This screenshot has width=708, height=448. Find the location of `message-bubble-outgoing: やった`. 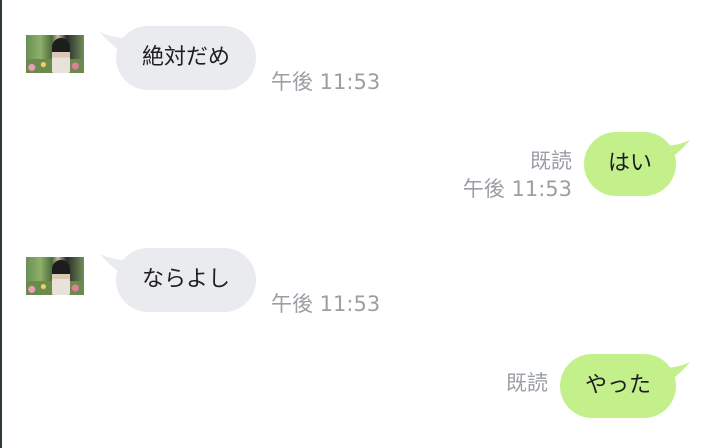

message-bubble-outgoing: やった is located at coordinates (618, 386).